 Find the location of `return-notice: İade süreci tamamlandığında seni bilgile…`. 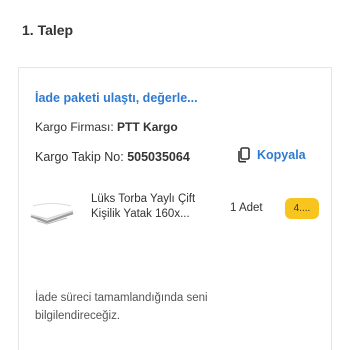

return-notice: İade süreci tamamlandığında seni bilgile… is located at coordinates (121, 307).